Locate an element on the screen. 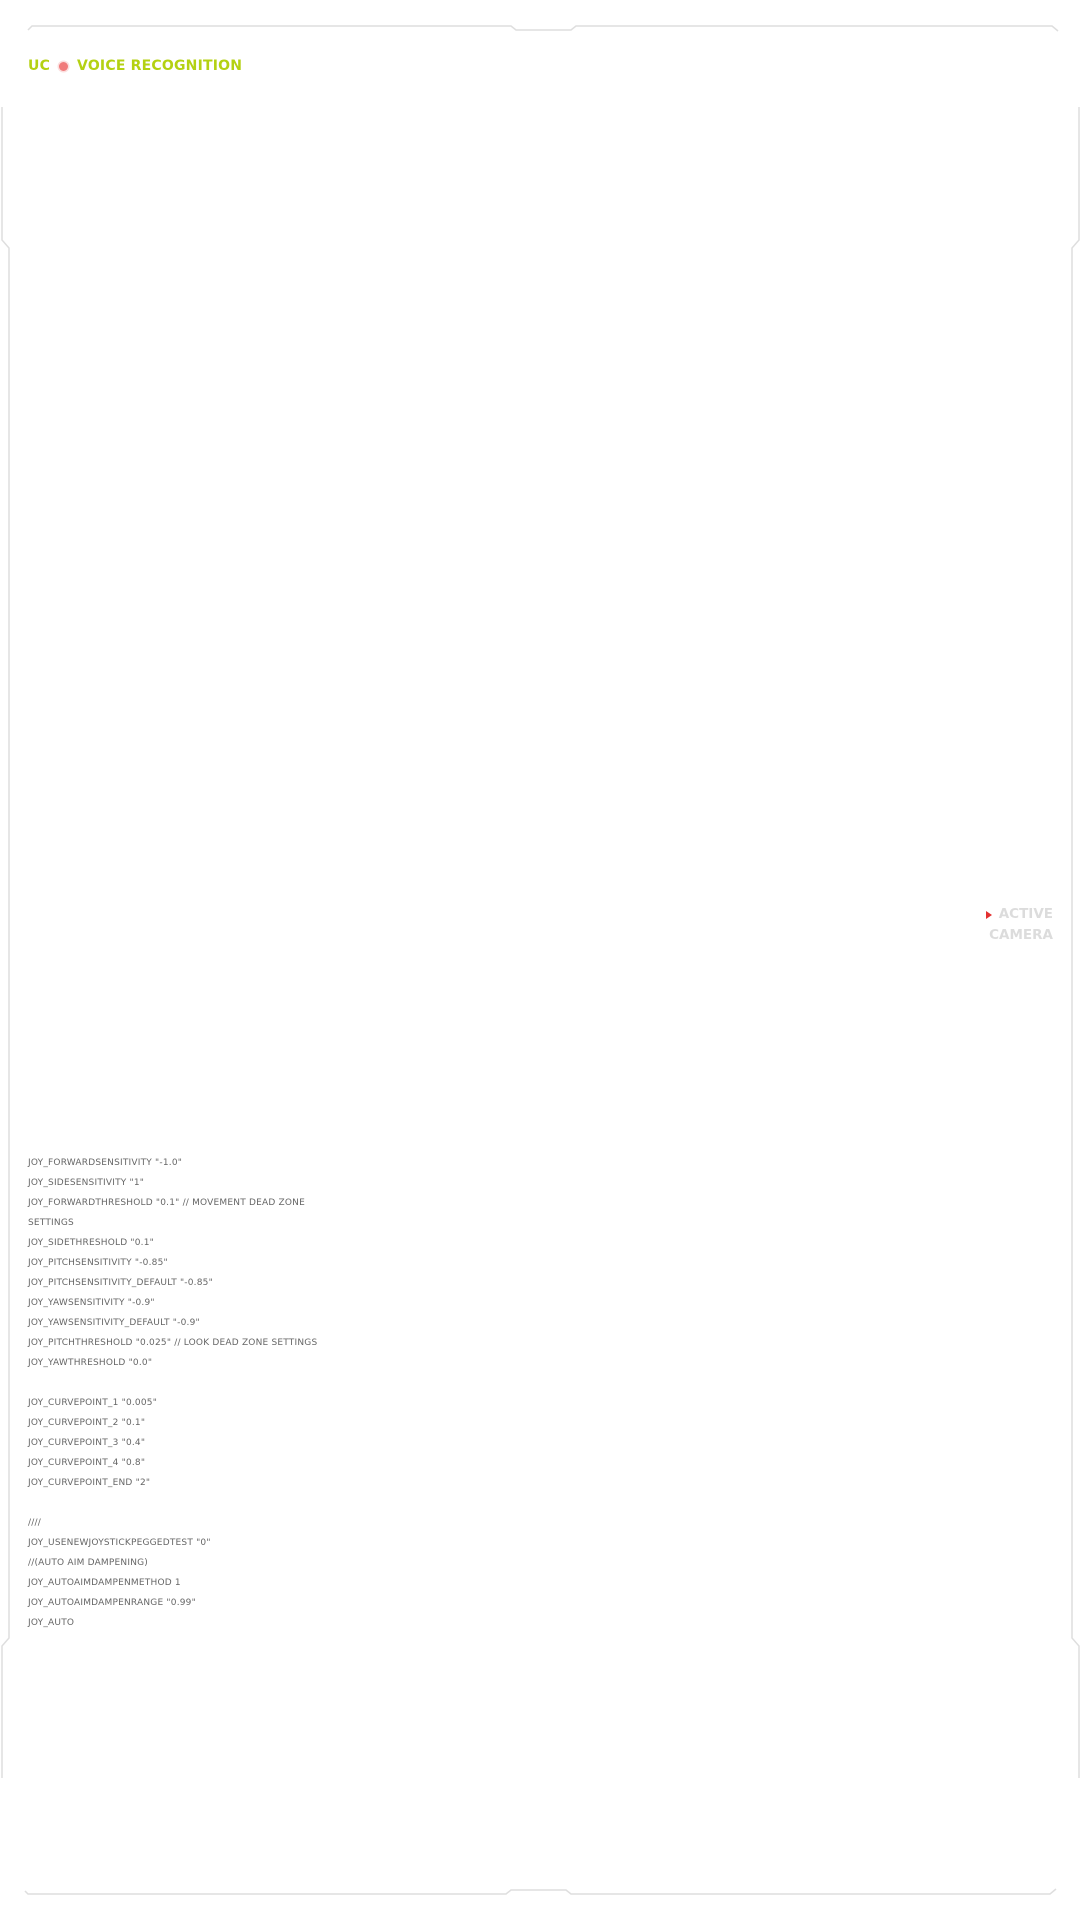 The image size is (1080, 1920). frame-top-edge is located at coordinates (543, 28).